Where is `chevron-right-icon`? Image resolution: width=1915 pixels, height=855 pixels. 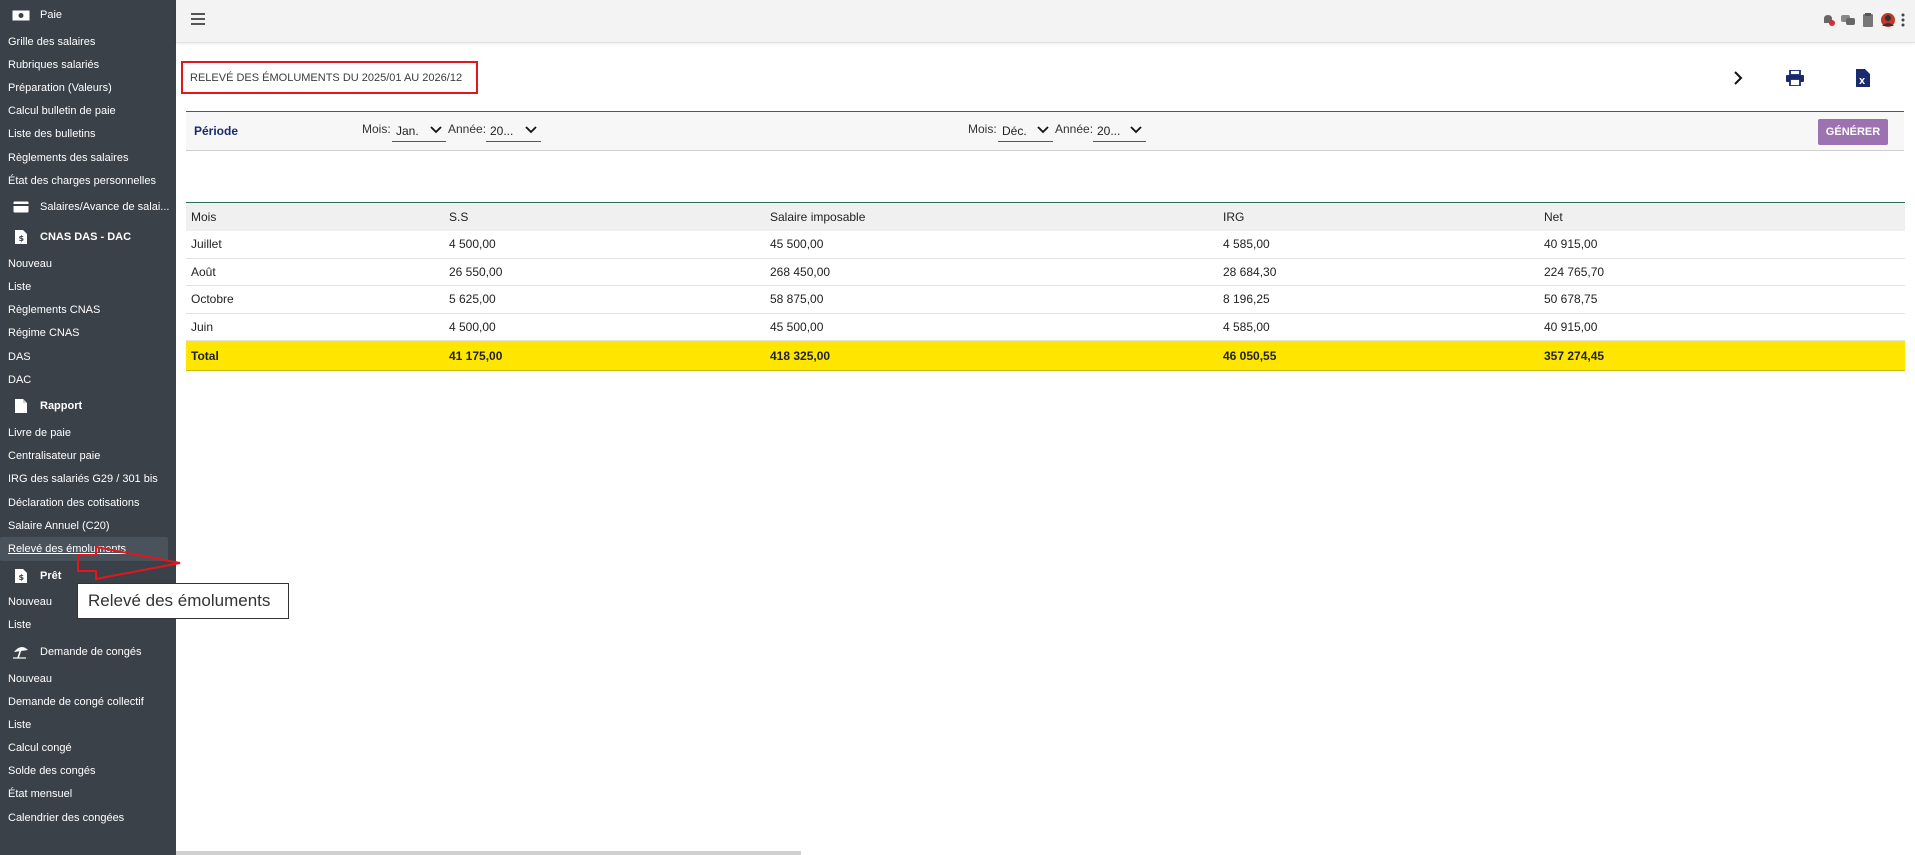 chevron-right-icon is located at coordinates (1738, 78).